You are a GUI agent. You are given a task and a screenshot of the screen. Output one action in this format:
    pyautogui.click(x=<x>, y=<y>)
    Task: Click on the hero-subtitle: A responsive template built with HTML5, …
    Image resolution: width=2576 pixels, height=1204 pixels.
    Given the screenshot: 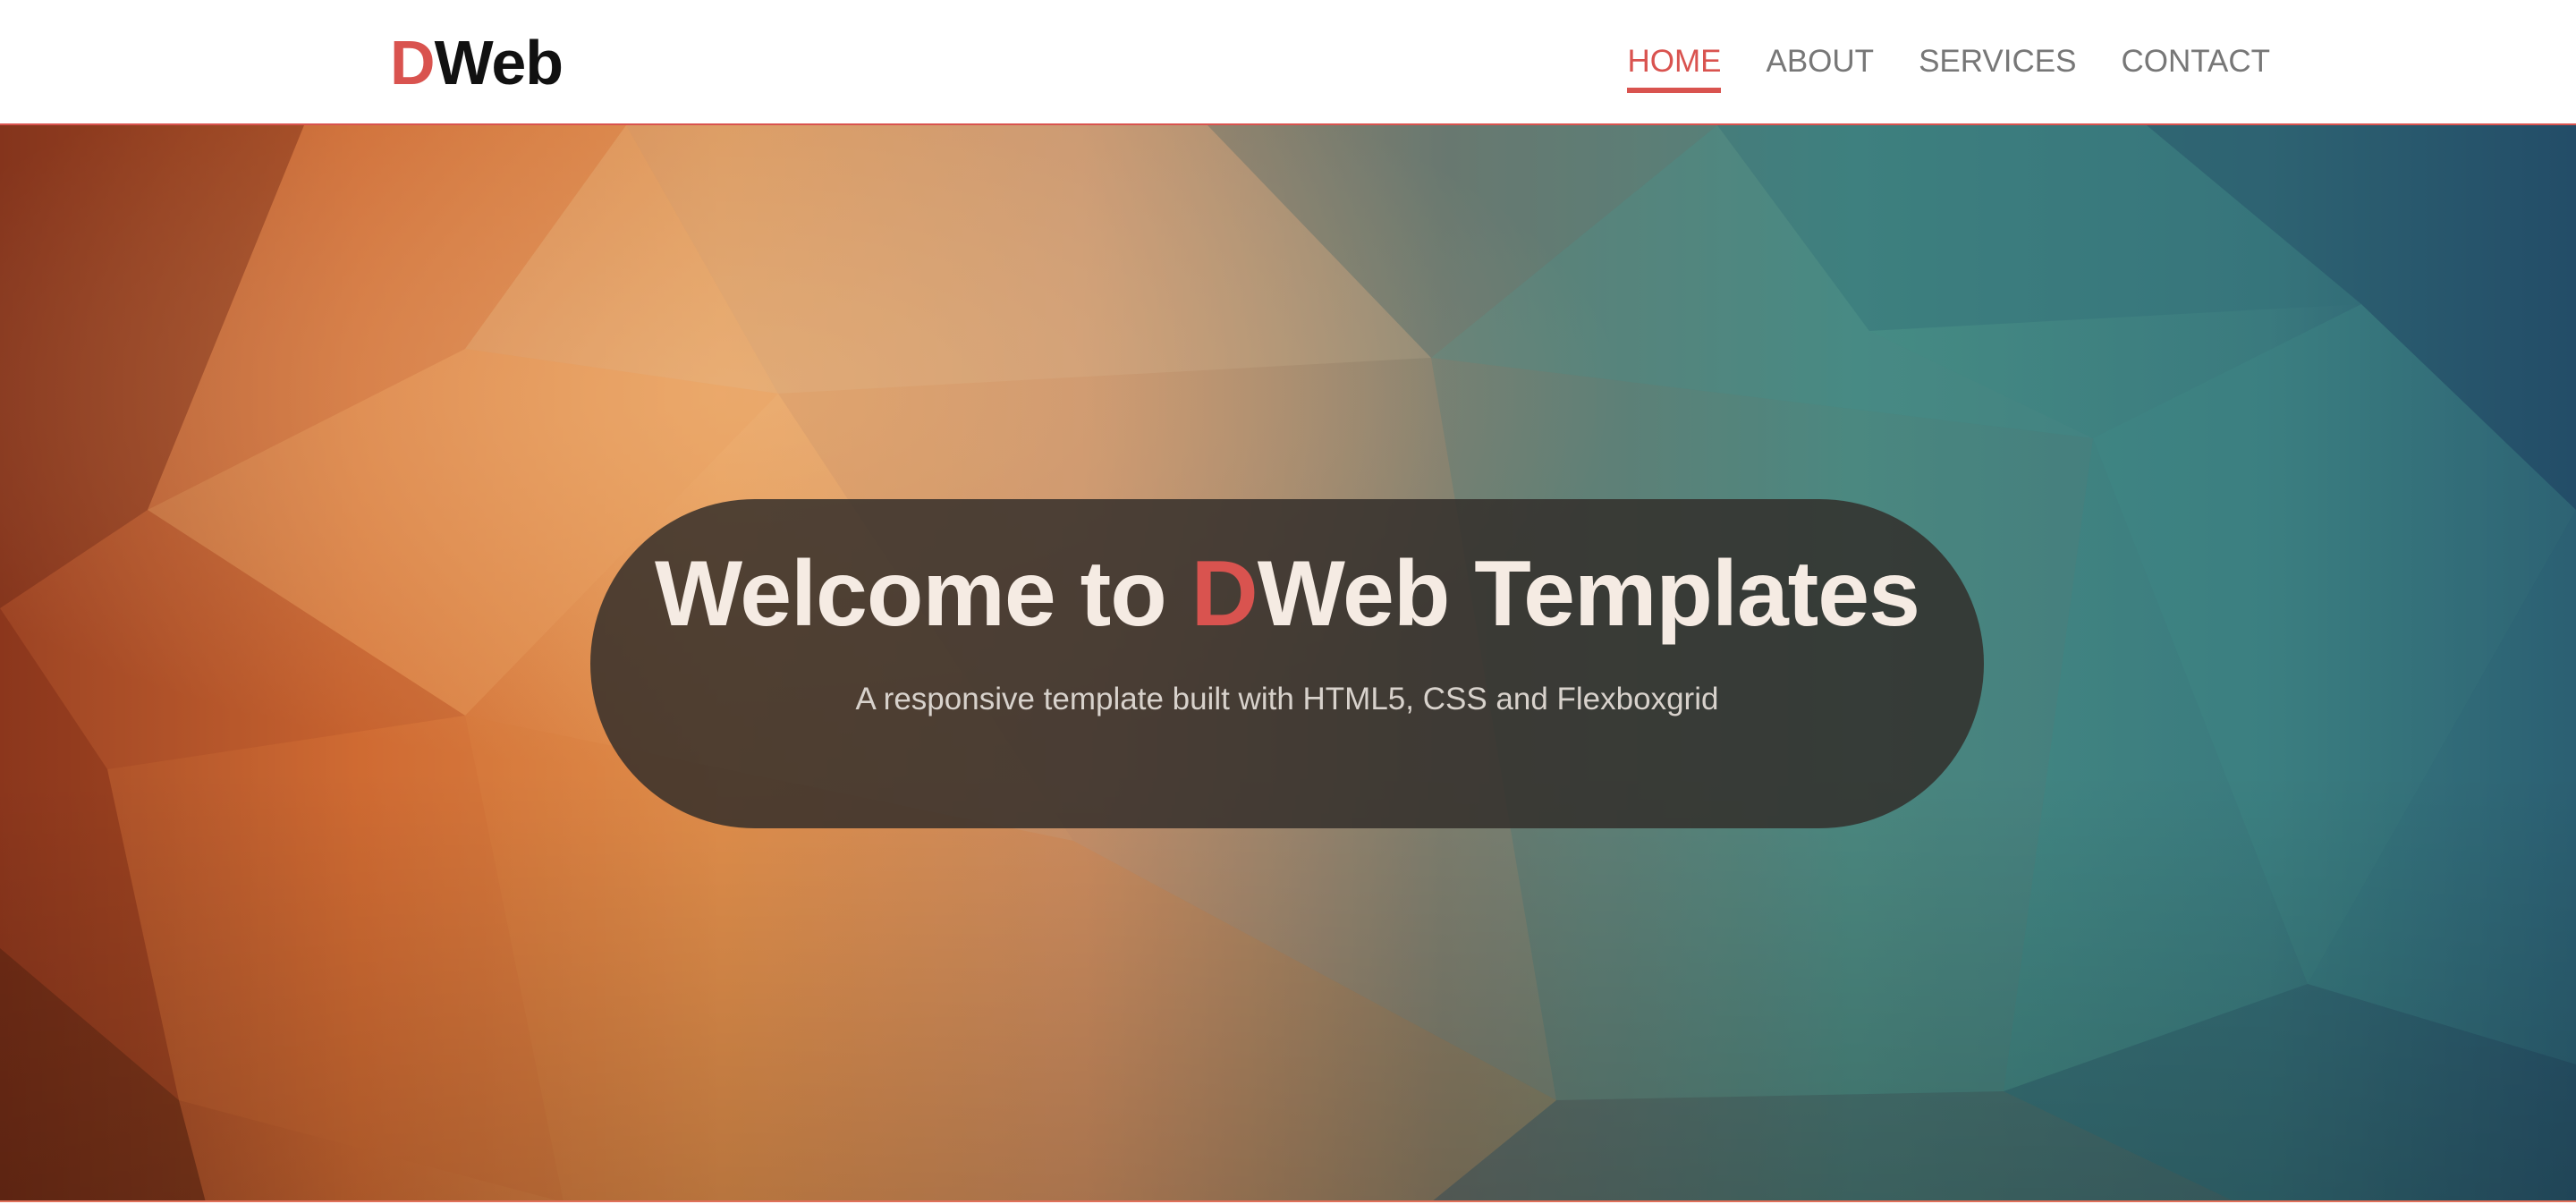 What is the action you would take?
    pyautogui.click(x=1287, y=699)
    